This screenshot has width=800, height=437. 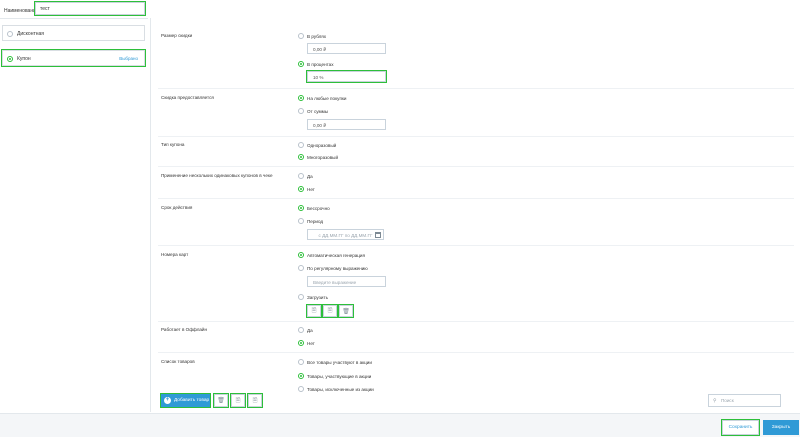 What do you see at coordinates (301, 98) in the screenshot?
I see `granted-any-radio` at bounding box center [301, 98].